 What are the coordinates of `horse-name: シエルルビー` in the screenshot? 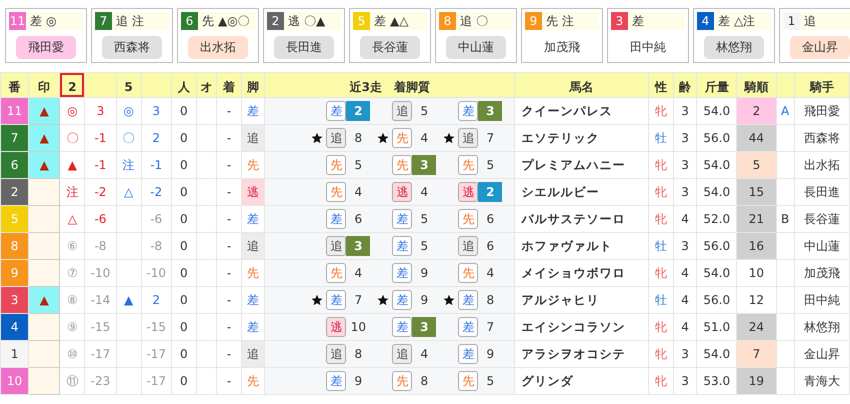 It's located at (581, 192).